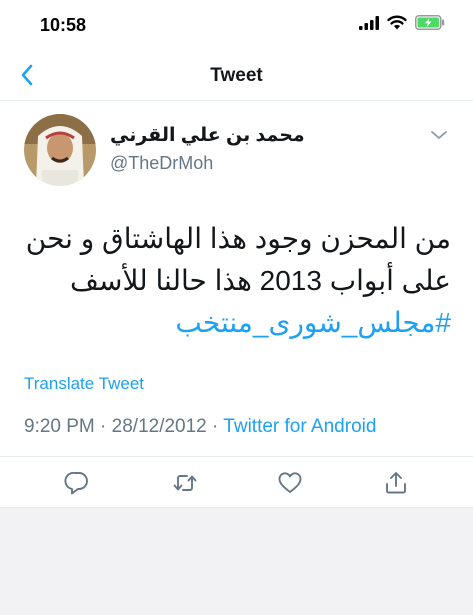 This screenshot has width=473, height=615. What do you see at coordinates (207, 163) in the screenshot?
I see `author-handle: @TheDrMoh` at bounding box center [207, 163].